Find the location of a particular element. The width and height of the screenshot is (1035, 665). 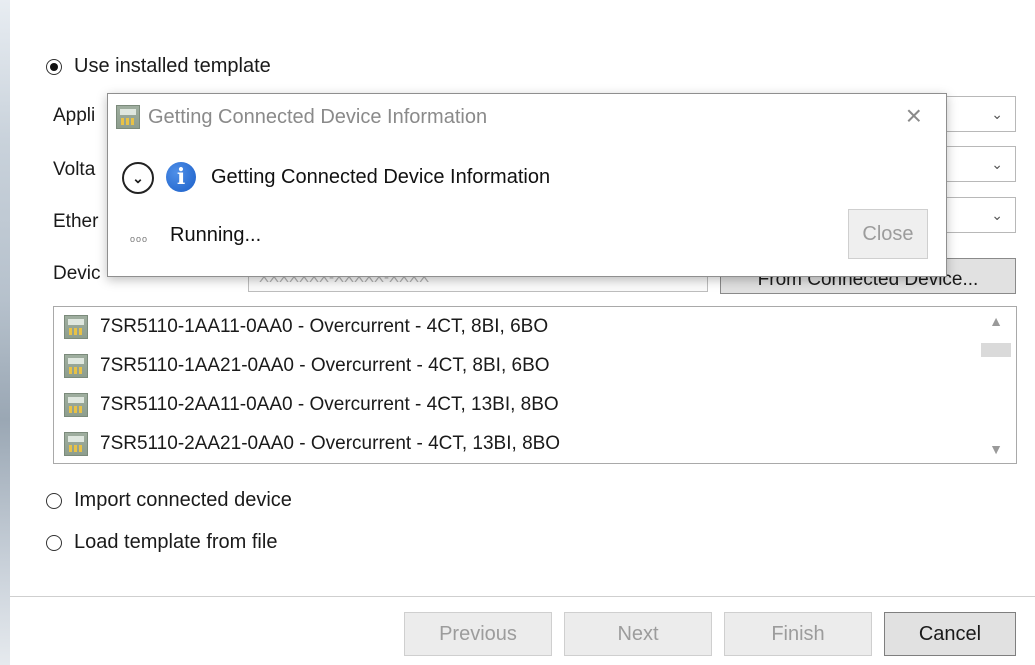

list-scrollbar: ▲ ▼ is located at coordinates (996, 385).